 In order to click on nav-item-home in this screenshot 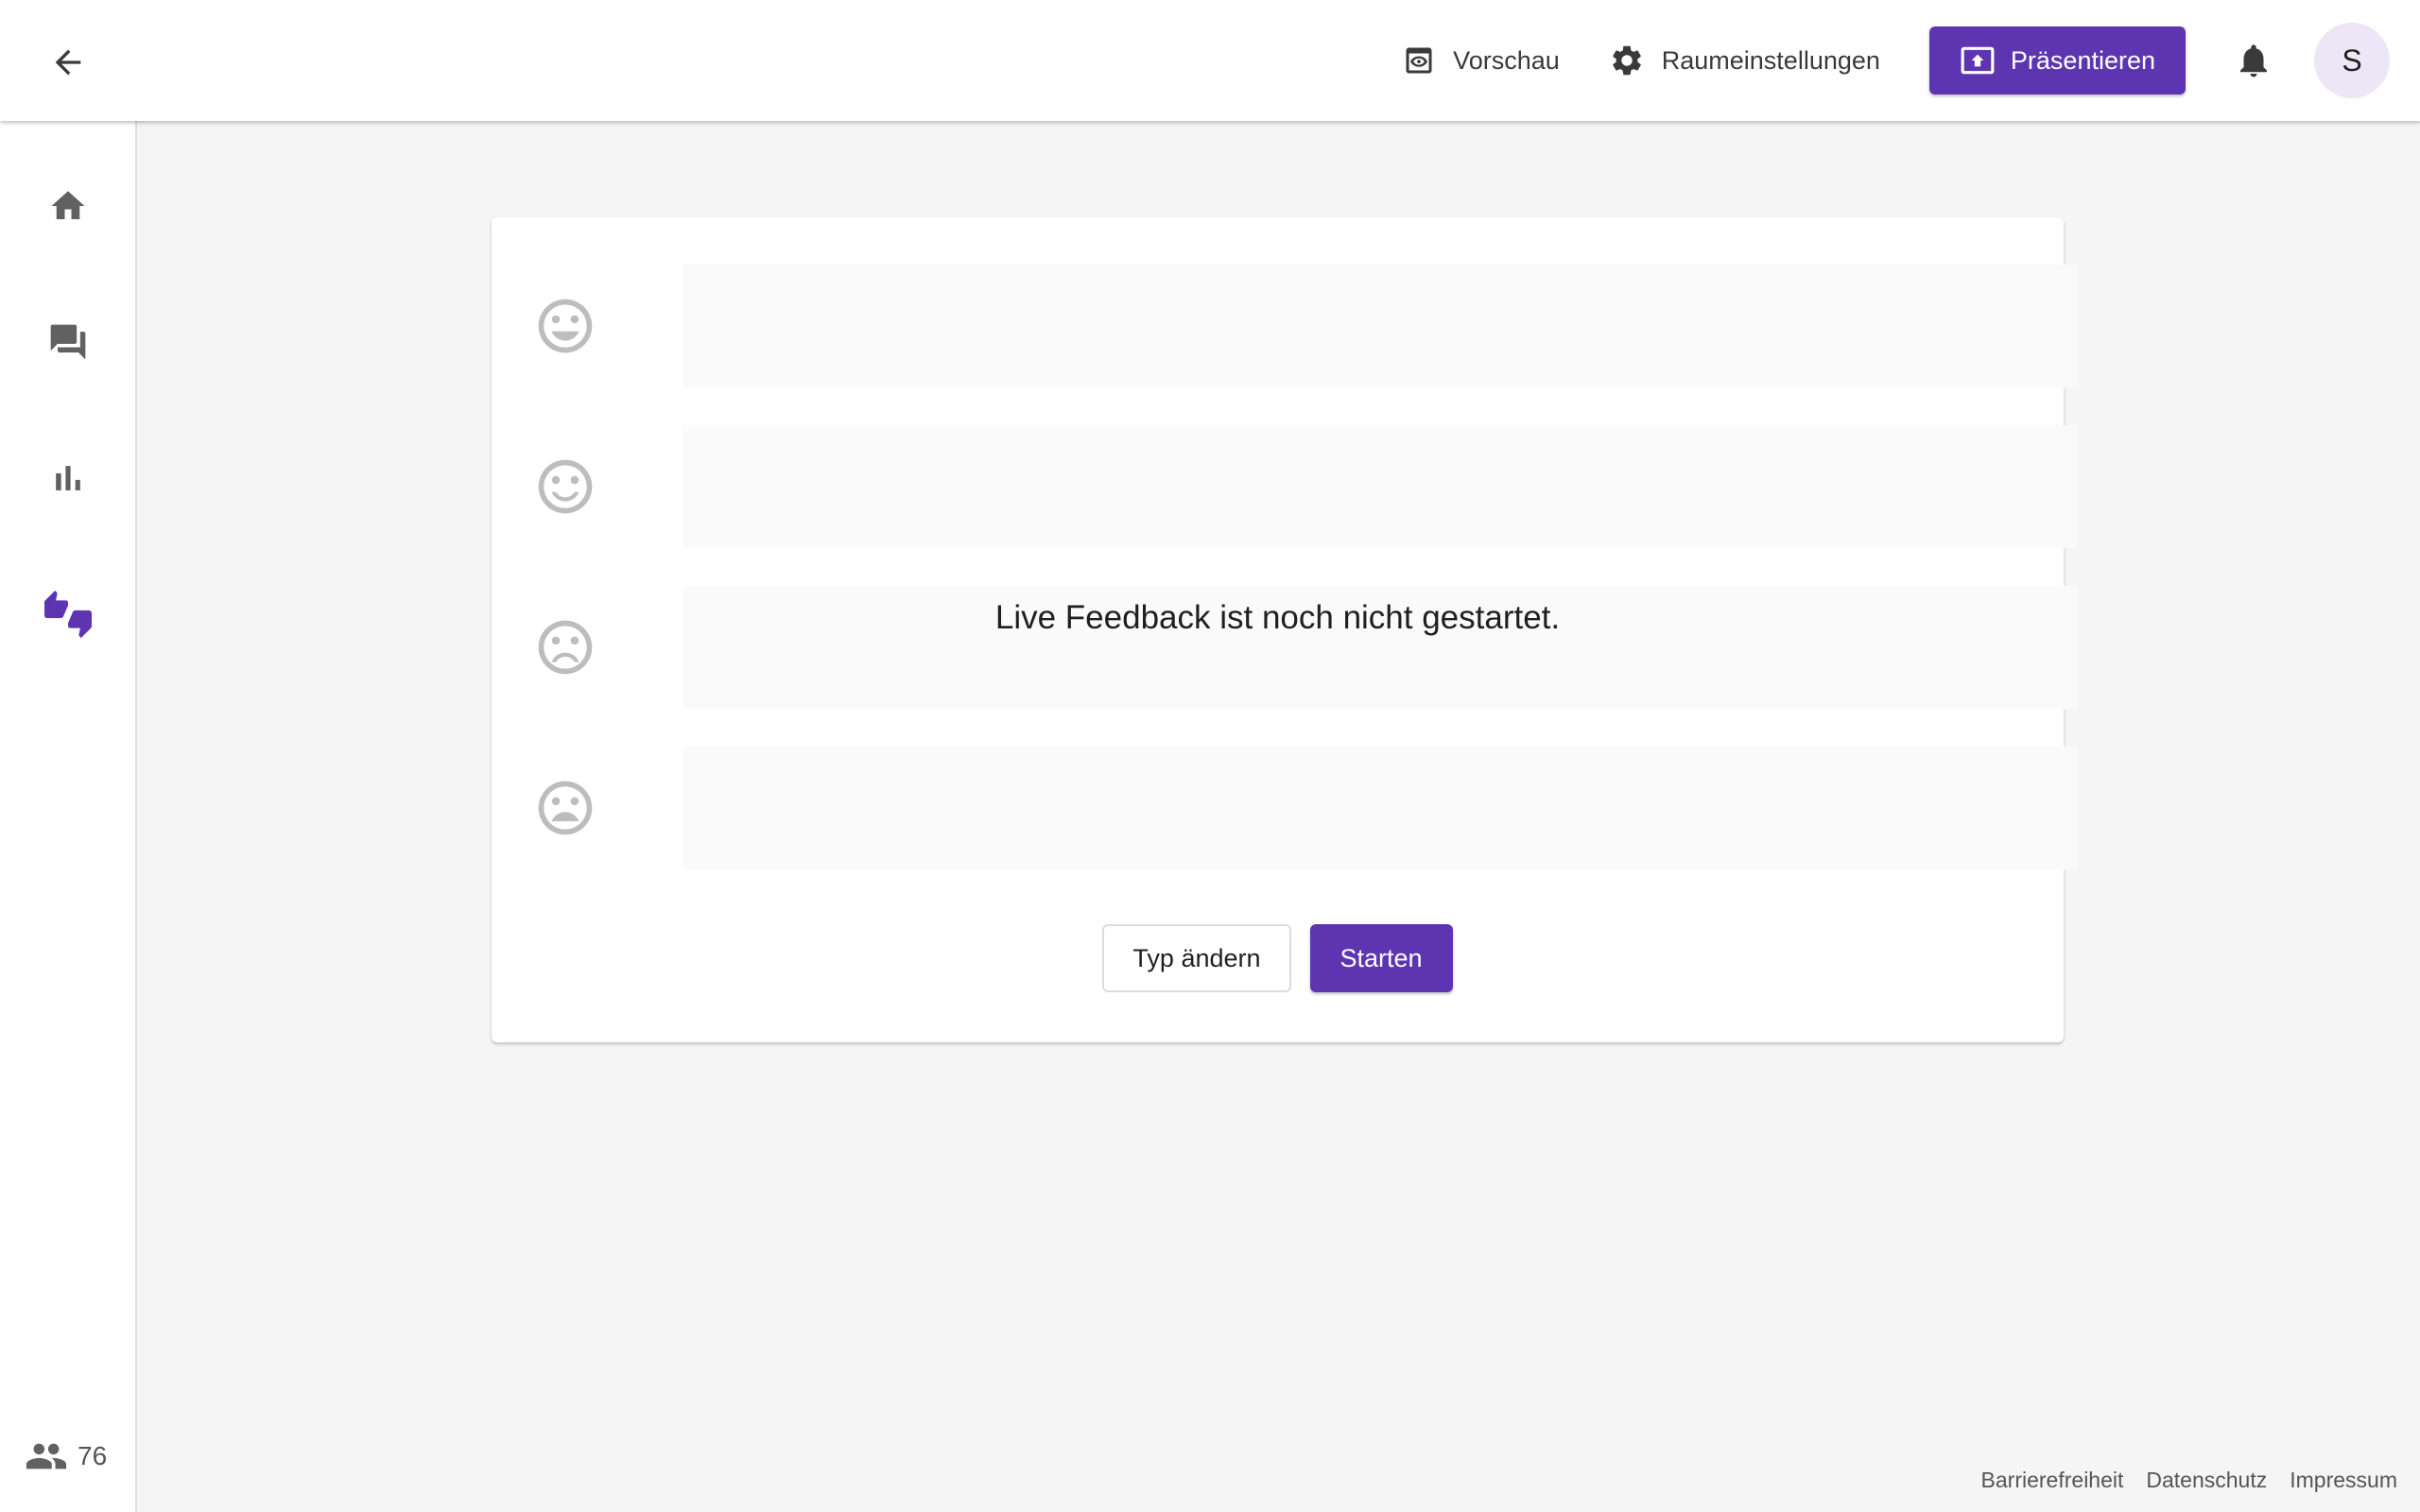, I will do `click(68, 206)`.